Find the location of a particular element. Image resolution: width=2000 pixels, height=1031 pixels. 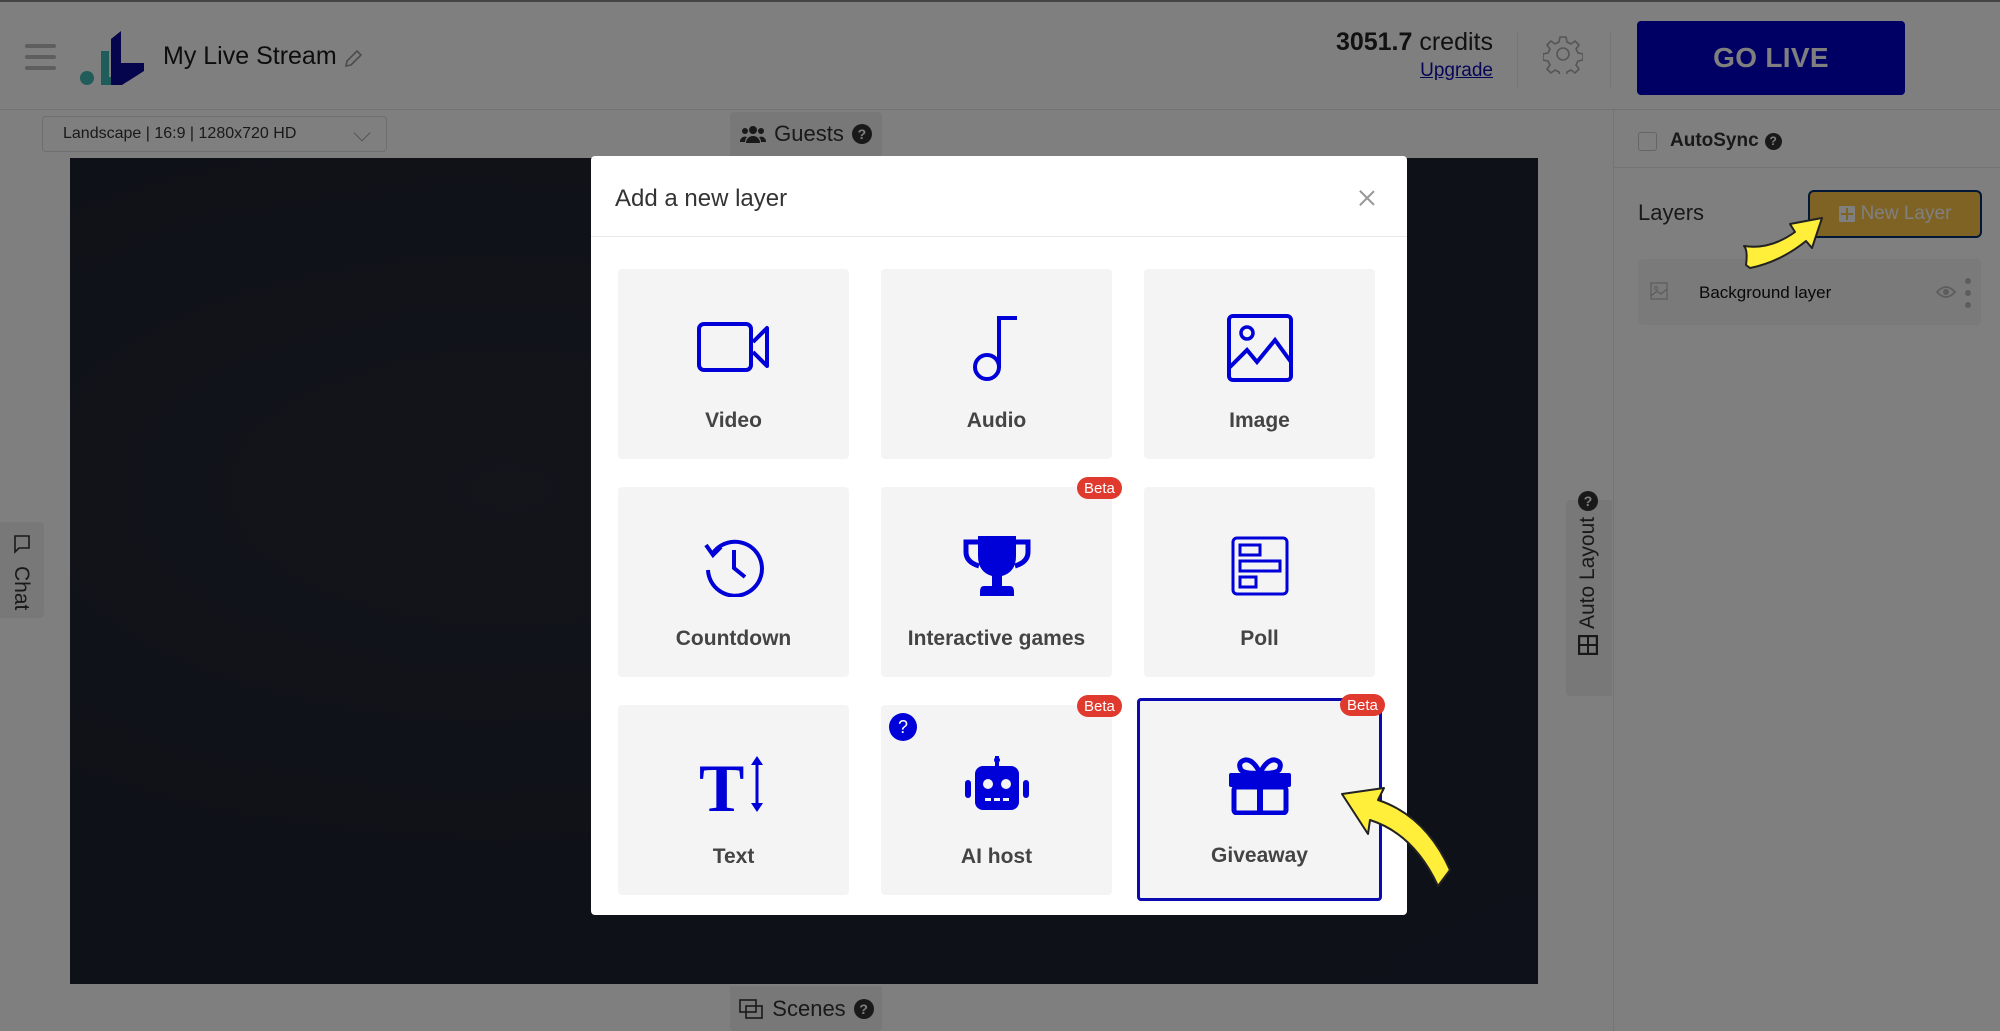

trophy-icon is located at coordinates (996, 566).